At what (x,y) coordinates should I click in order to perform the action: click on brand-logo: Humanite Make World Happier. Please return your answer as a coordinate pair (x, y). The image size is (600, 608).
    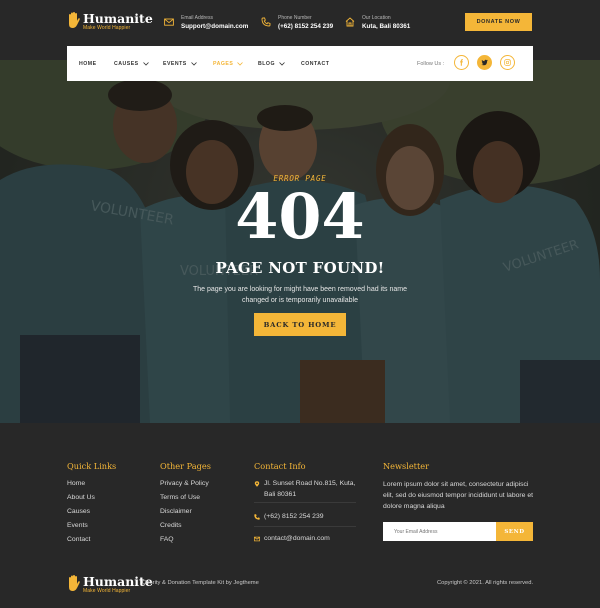
    Looking at the image, I should click on (110, 22).